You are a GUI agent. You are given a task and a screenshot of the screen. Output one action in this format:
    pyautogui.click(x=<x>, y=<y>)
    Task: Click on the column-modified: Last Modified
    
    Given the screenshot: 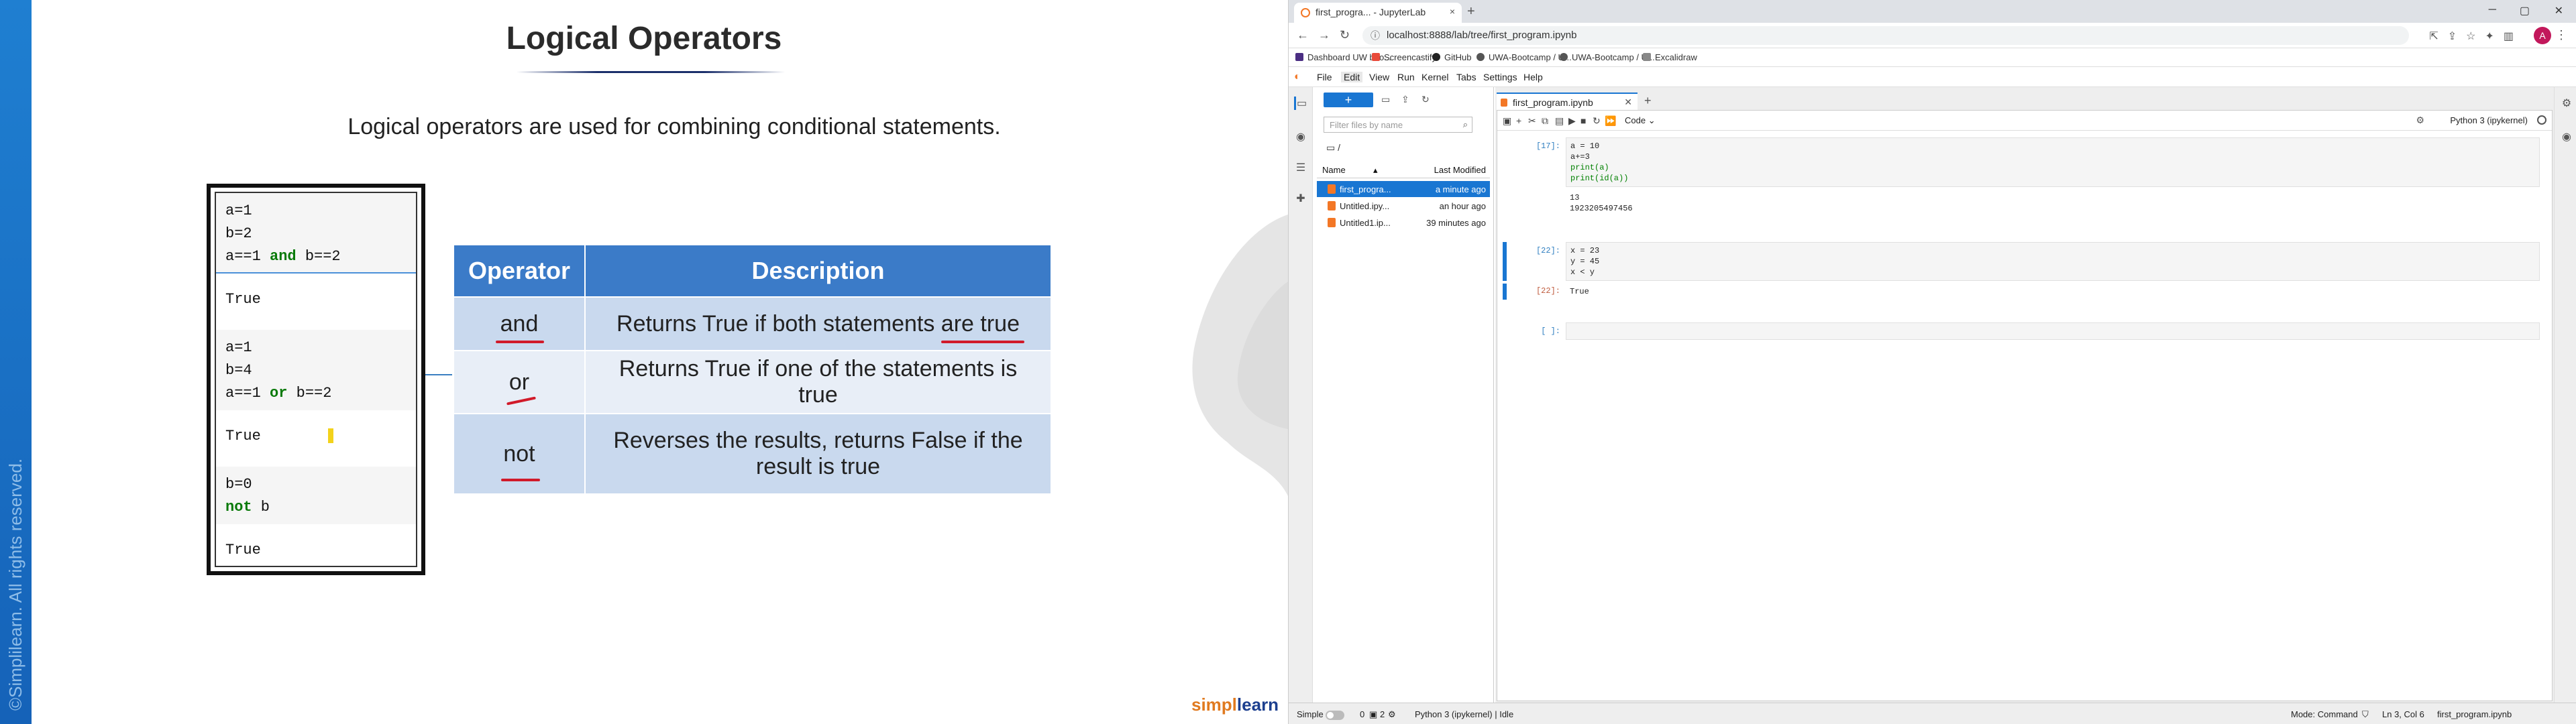 What is the action you would take?
    pyautogui.click(x=1460, y=170)
    